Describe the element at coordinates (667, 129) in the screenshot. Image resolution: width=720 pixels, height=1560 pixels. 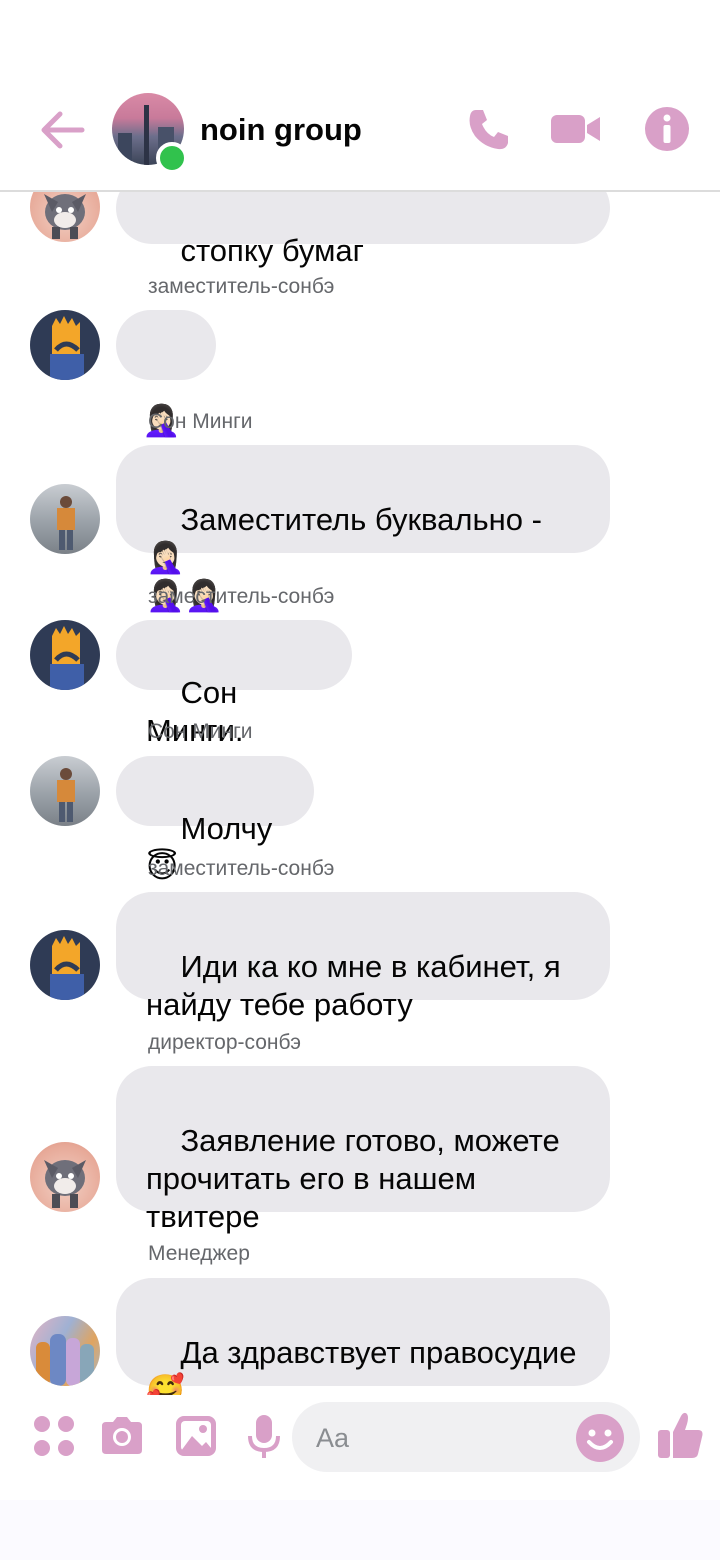
I see `info-icon` at that location.